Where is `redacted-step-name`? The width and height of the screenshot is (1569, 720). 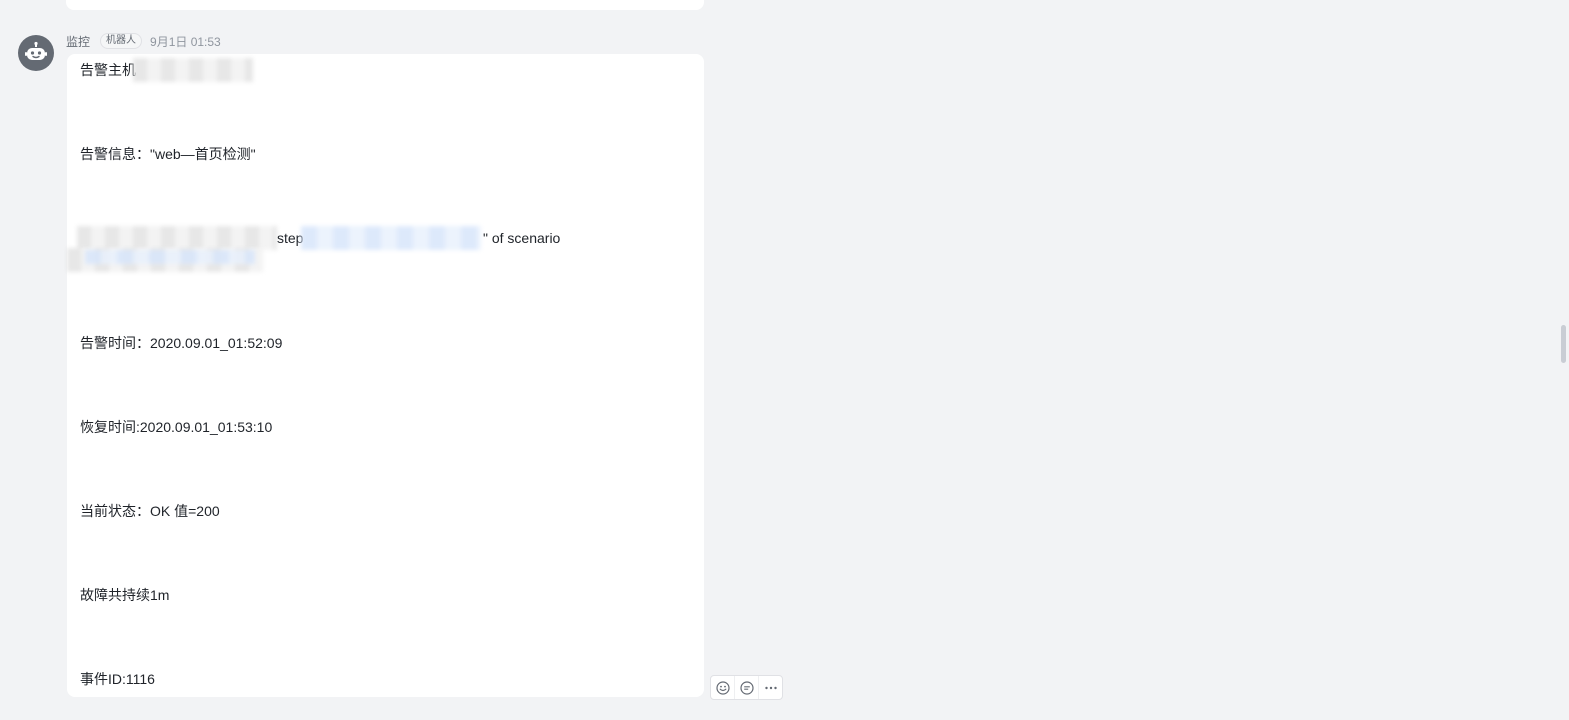
redacted-step-name is located at coordinates (391, 238).